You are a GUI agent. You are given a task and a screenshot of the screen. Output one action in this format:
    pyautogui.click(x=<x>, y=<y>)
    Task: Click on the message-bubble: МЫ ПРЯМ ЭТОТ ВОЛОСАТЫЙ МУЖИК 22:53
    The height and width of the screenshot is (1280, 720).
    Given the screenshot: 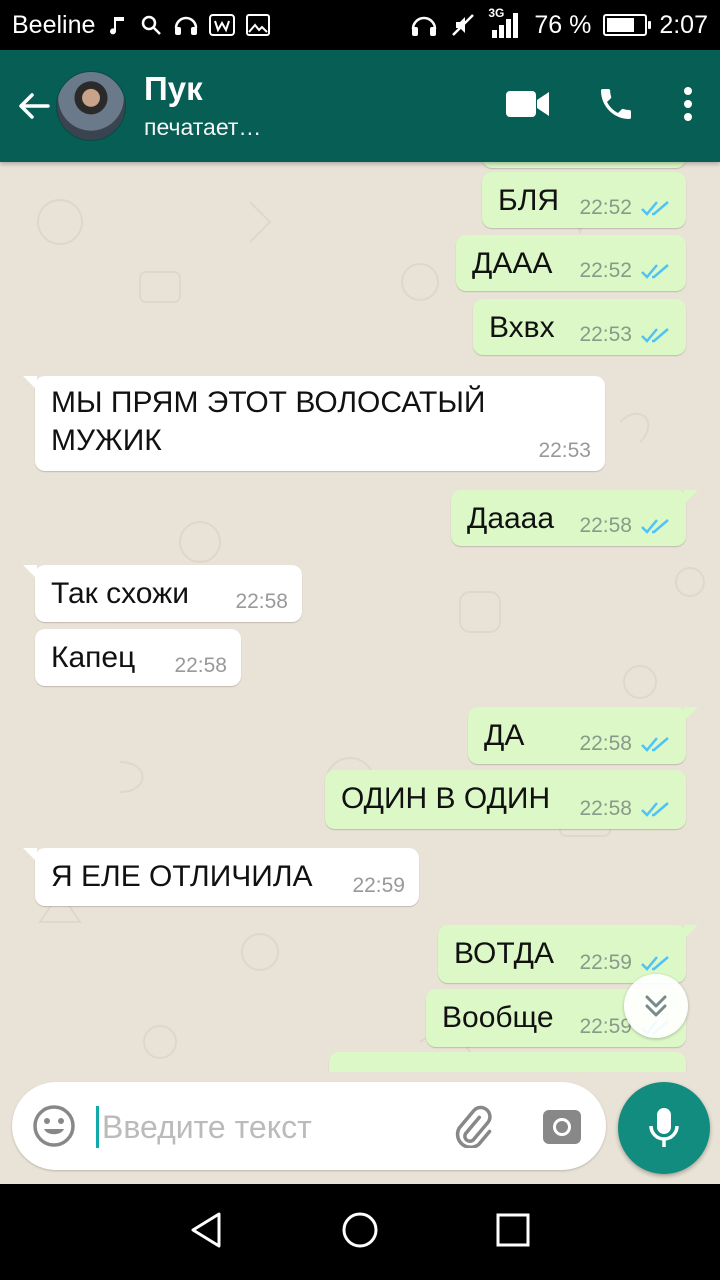 What is the action you would take?
    pyautogui.click(x=314, y=423)
    